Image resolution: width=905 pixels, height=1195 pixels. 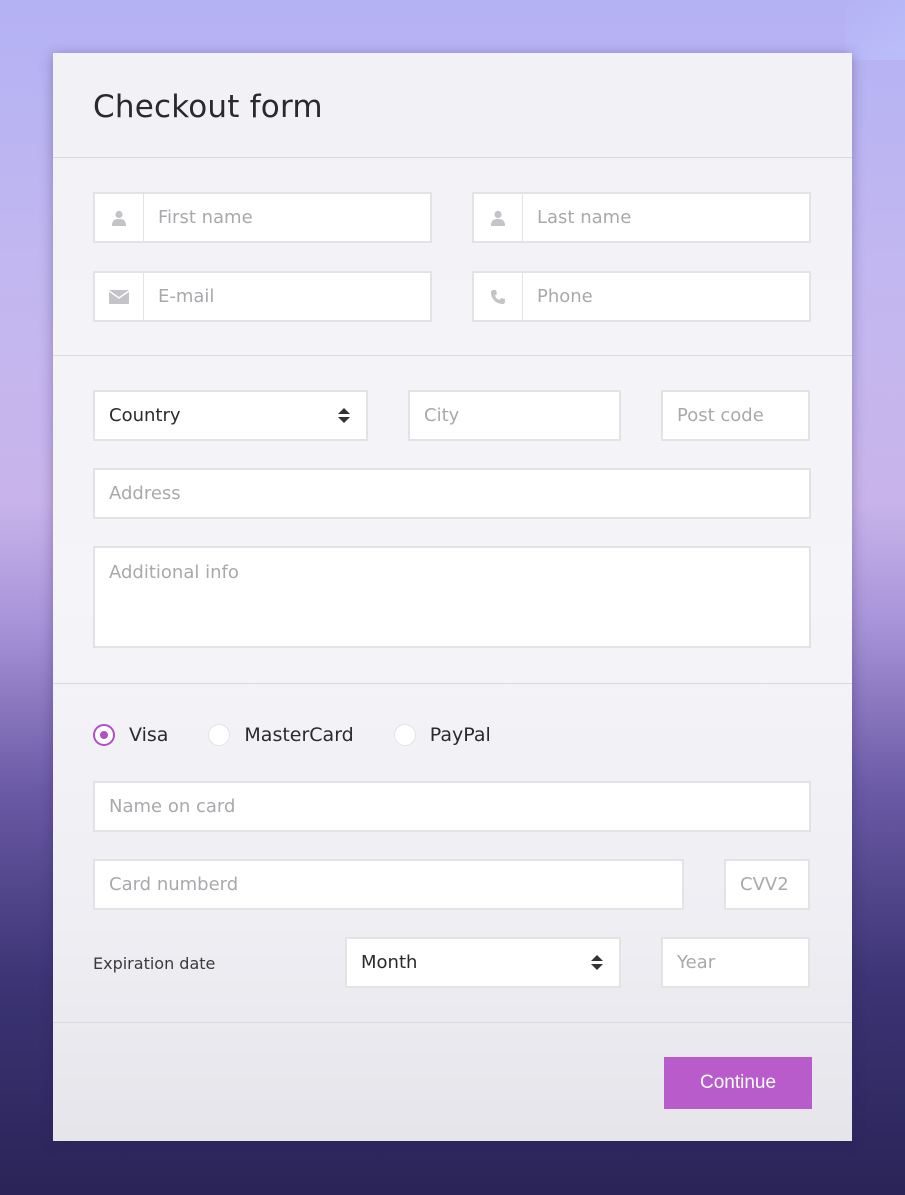 I want to click on page-title: Checkout form, so click(x=208, y=107).